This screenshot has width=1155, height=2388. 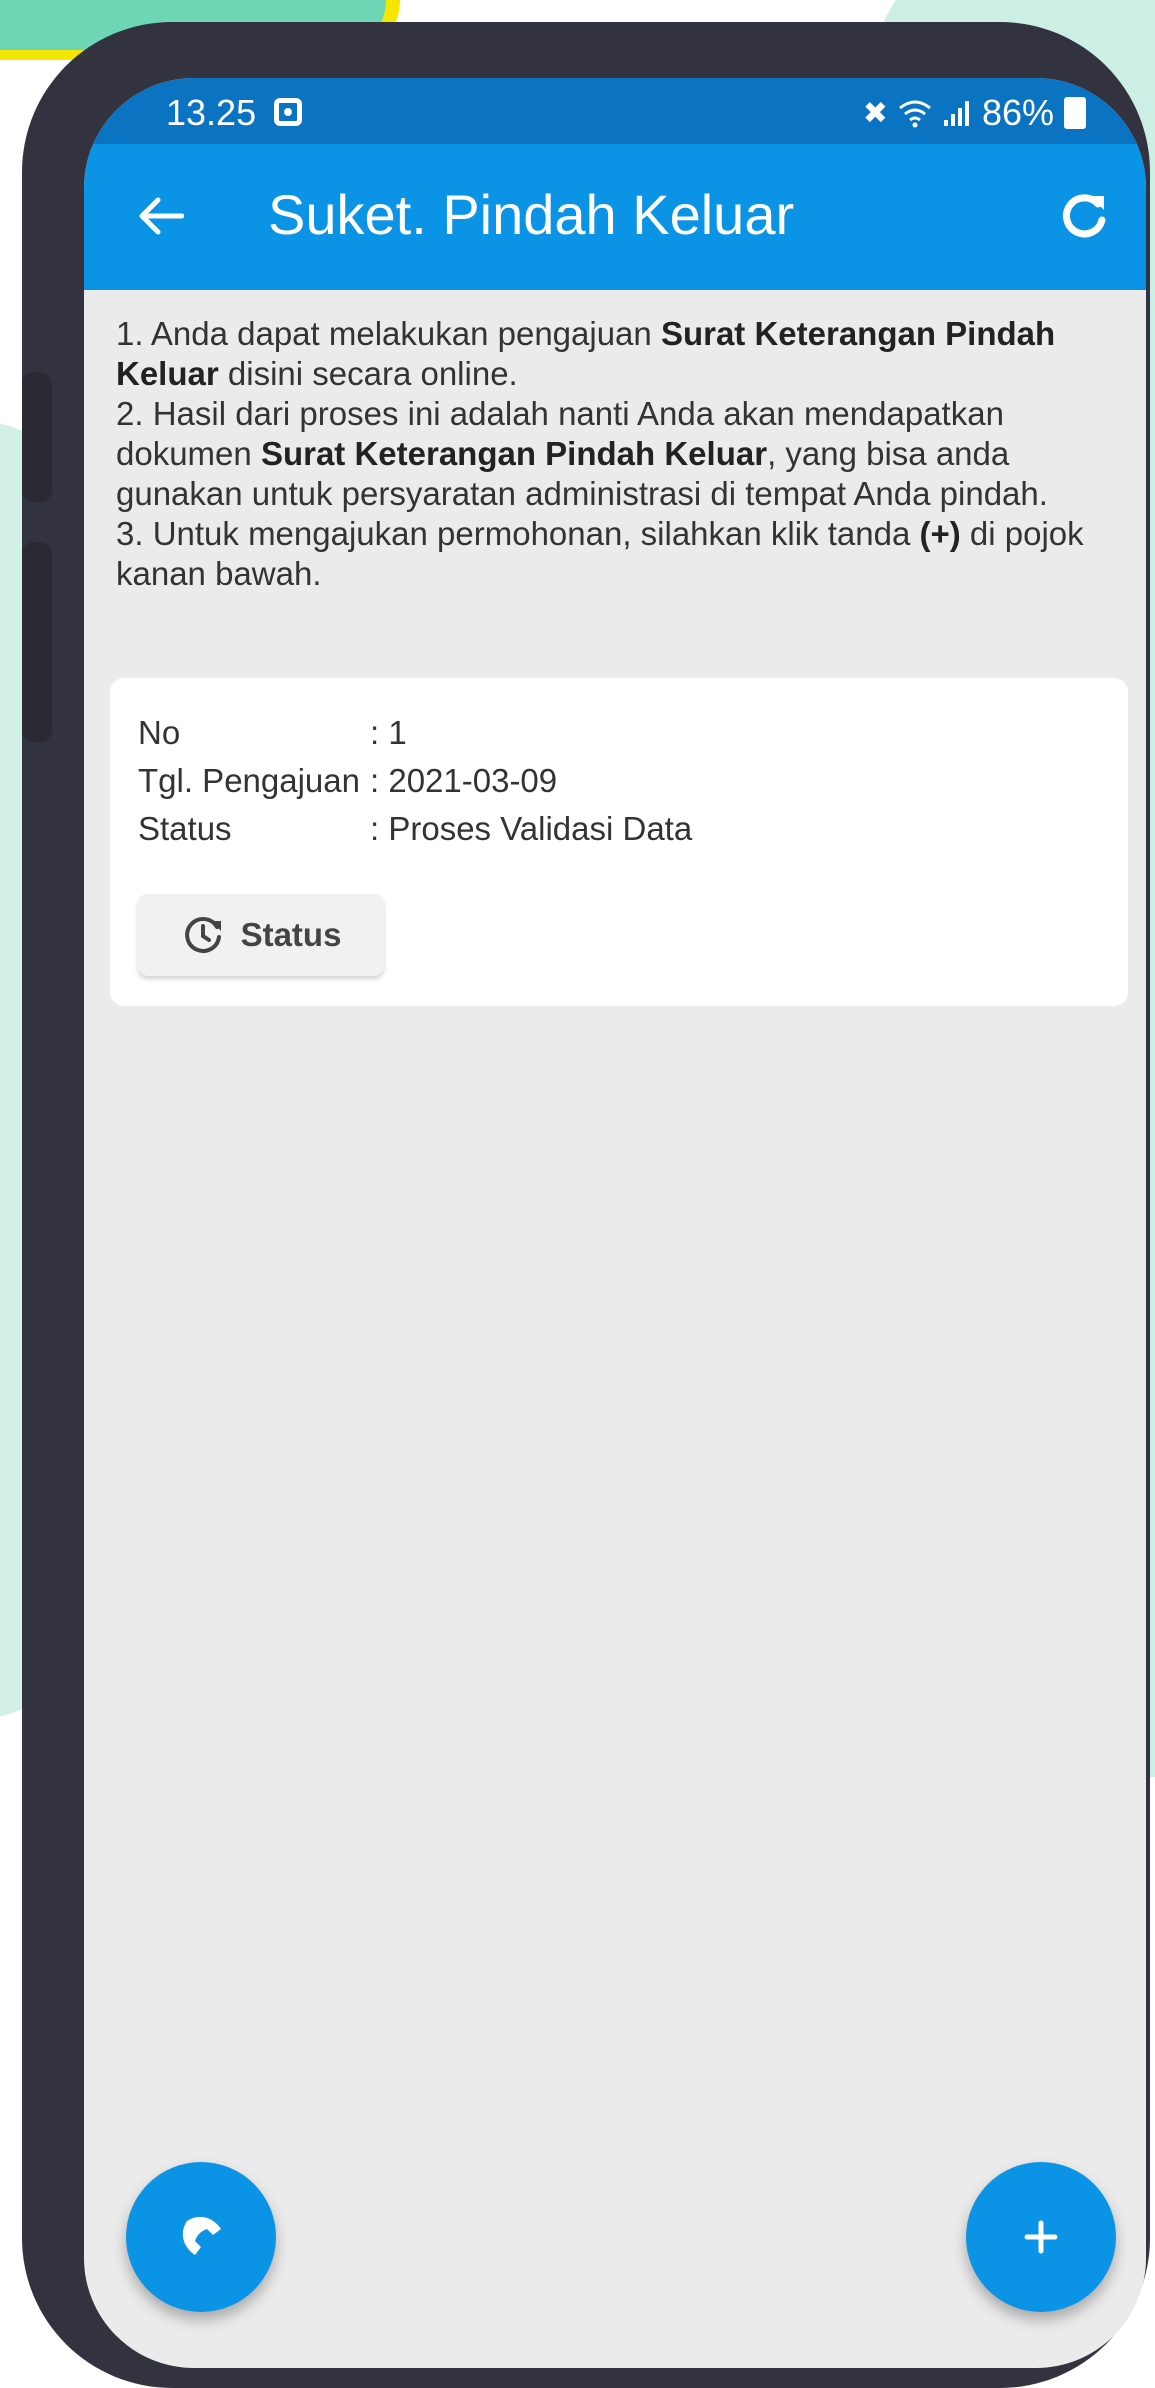 I want to click on battery-icon, so click(x=1075, y=113).